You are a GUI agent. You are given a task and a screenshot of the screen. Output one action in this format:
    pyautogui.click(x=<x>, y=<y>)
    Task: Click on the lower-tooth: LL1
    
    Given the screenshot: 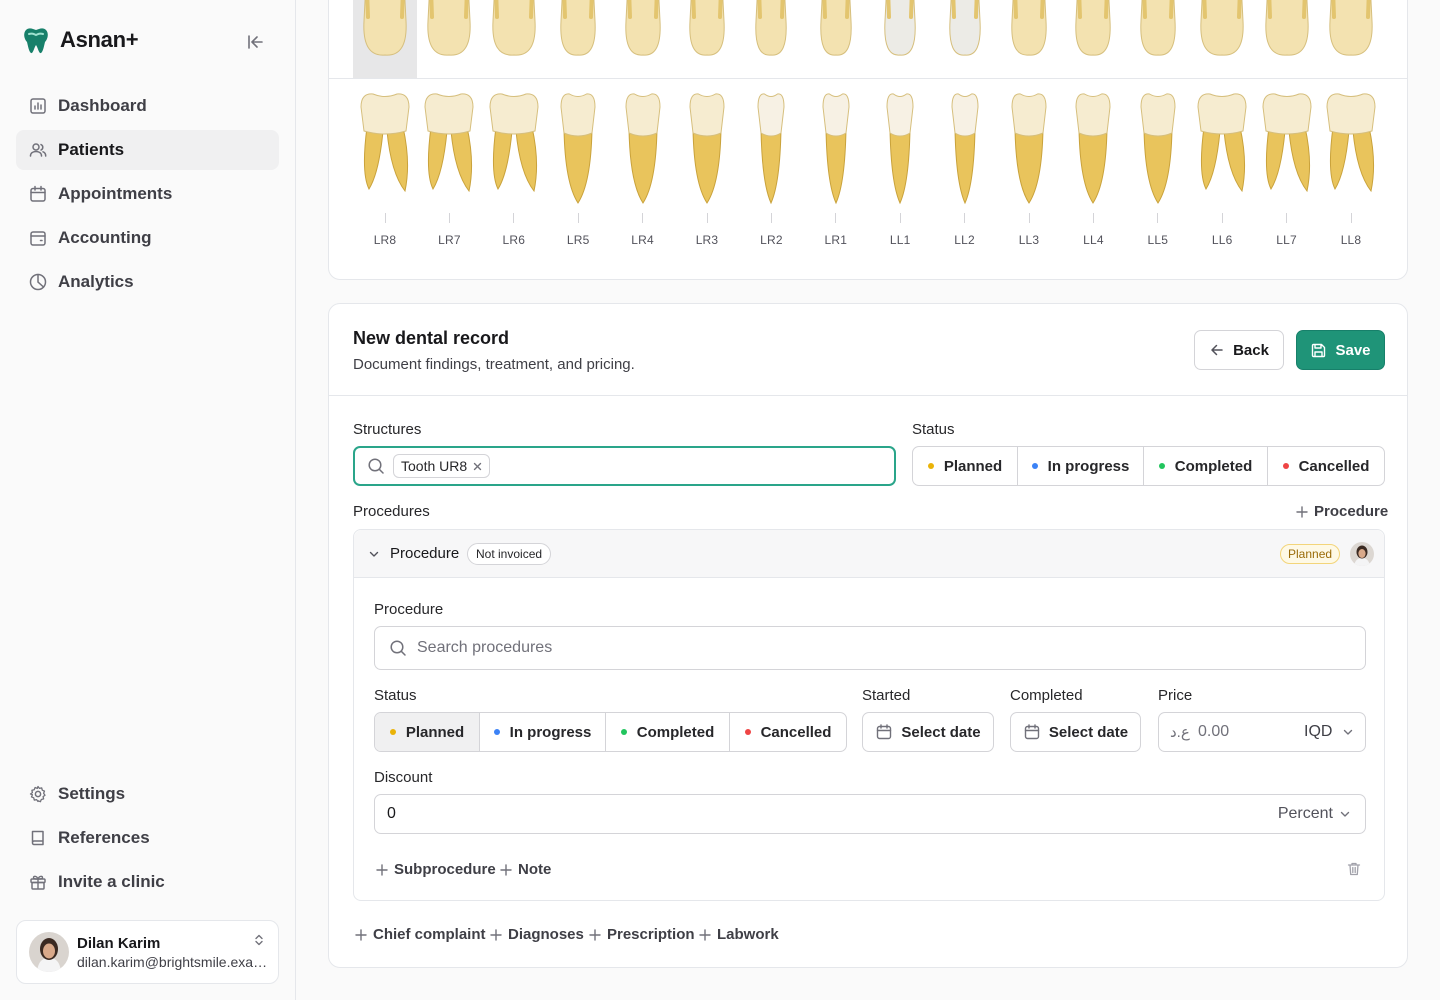 What is the action you would take?
    pyautogui.click(x=900, y=170)
    